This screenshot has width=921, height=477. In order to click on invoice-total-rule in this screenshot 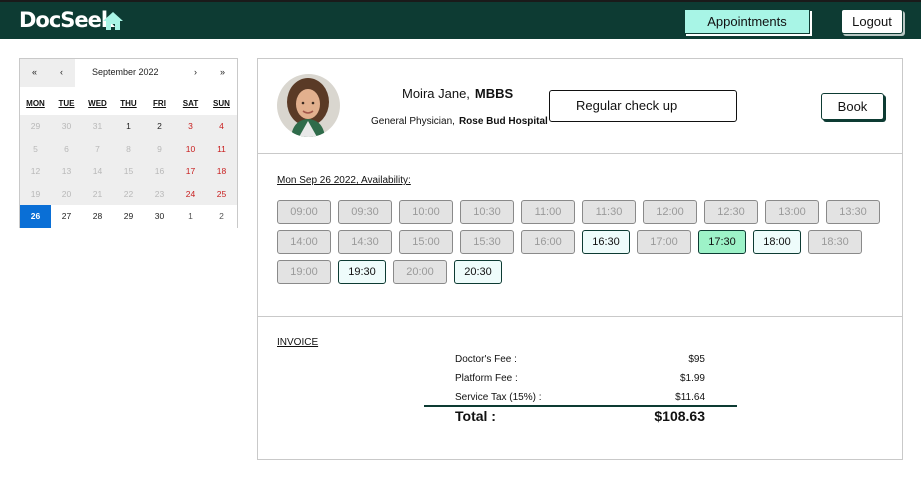, I will do `click(580, 406)`.